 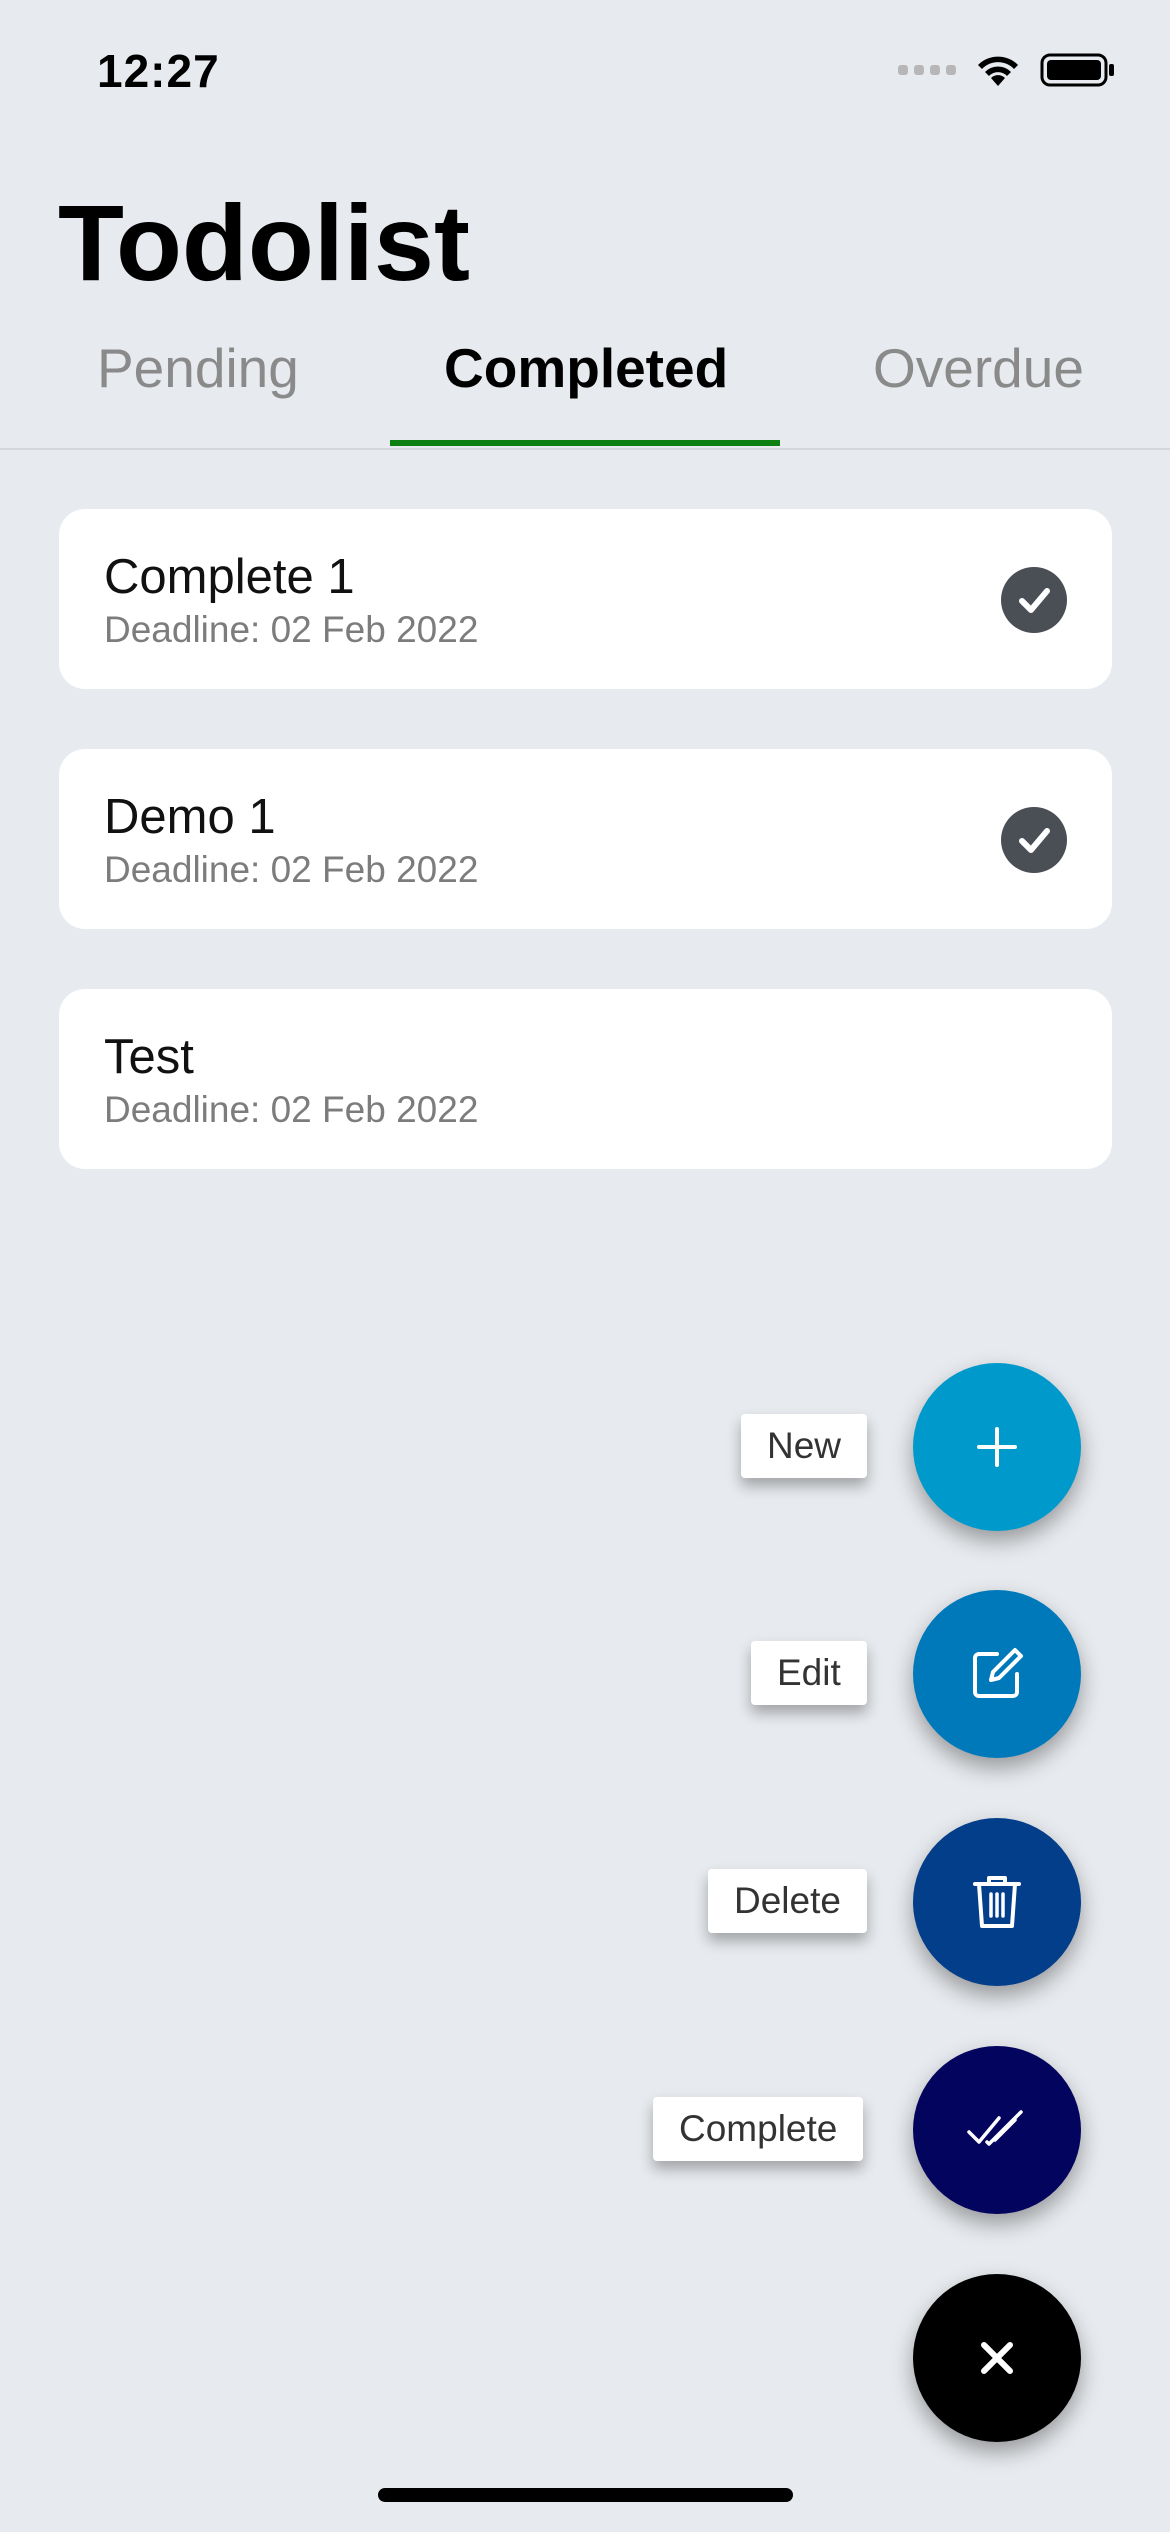 I want to click on complete-button, so click(x=997, y=2130).